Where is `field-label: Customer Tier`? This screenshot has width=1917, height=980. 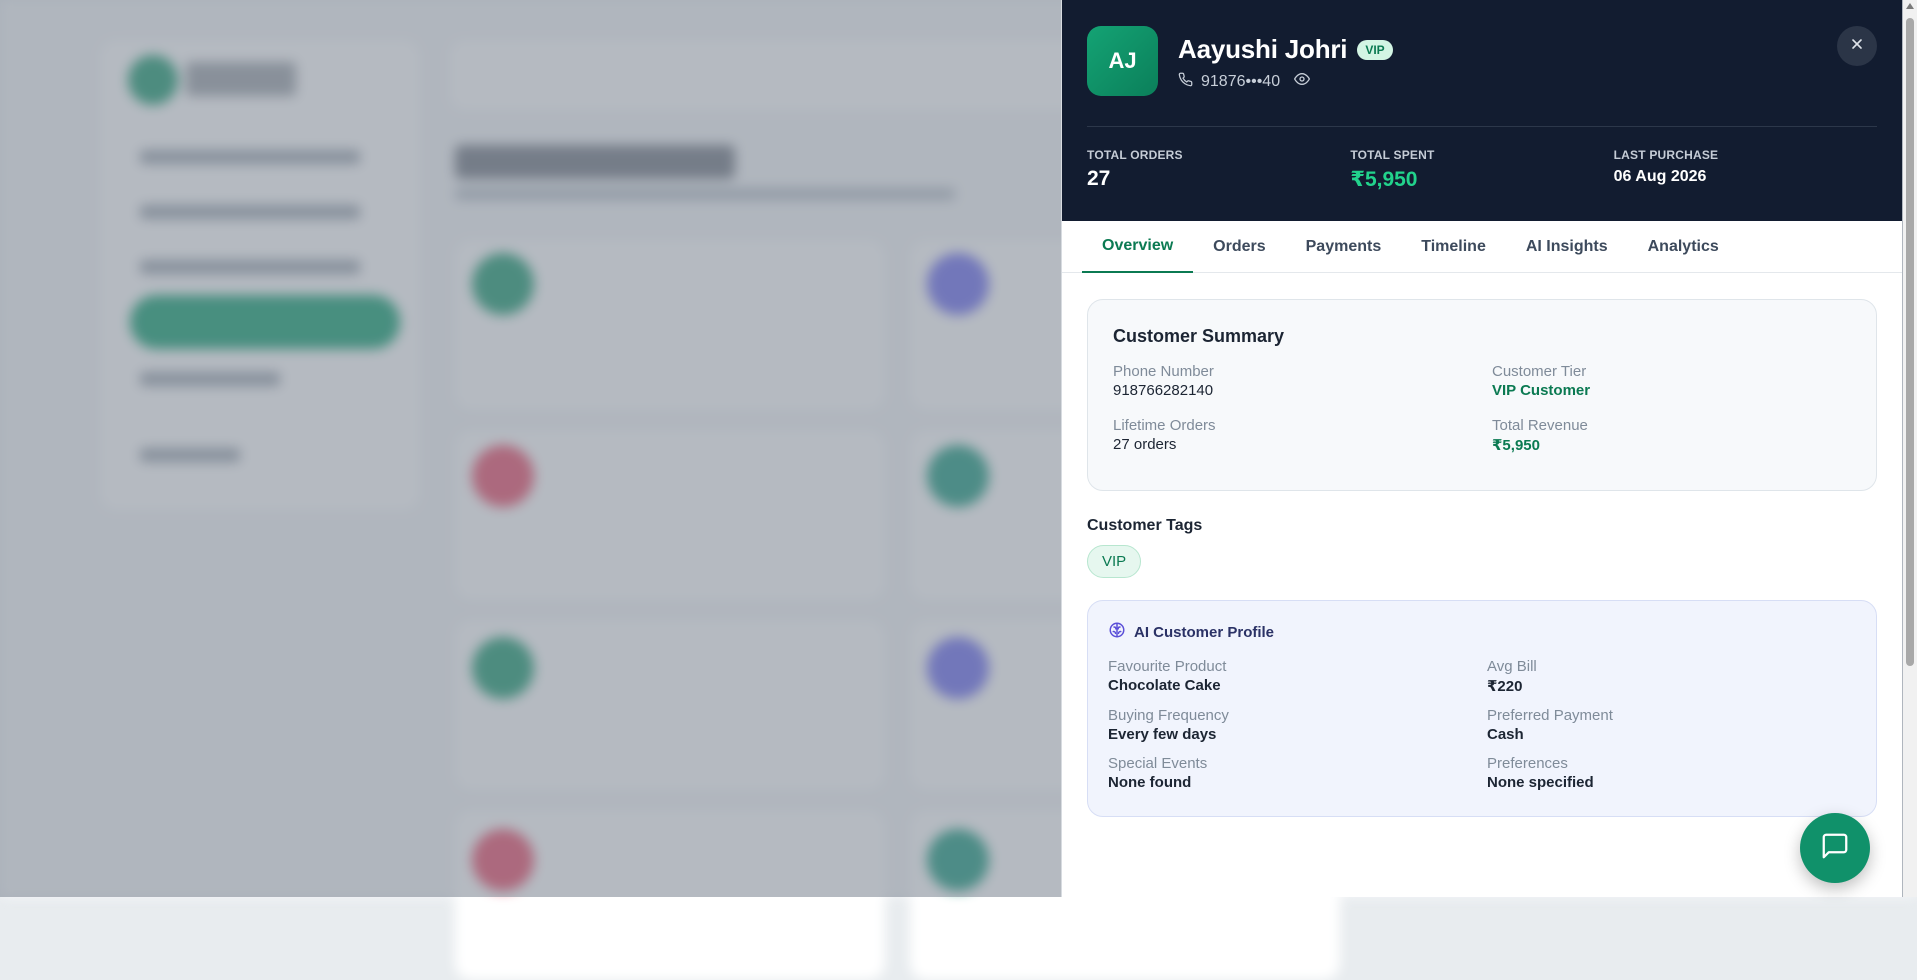 field-label: Customer Tier is located at coordinates (1539, 371).